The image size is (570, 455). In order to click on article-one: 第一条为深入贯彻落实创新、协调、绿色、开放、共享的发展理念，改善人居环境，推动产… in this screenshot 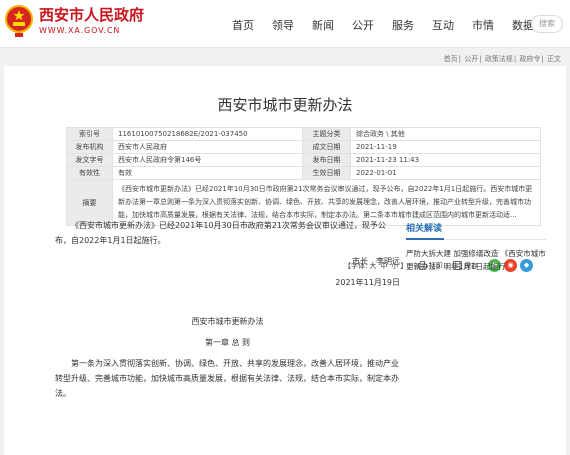, I will do `click(227, 378)`.